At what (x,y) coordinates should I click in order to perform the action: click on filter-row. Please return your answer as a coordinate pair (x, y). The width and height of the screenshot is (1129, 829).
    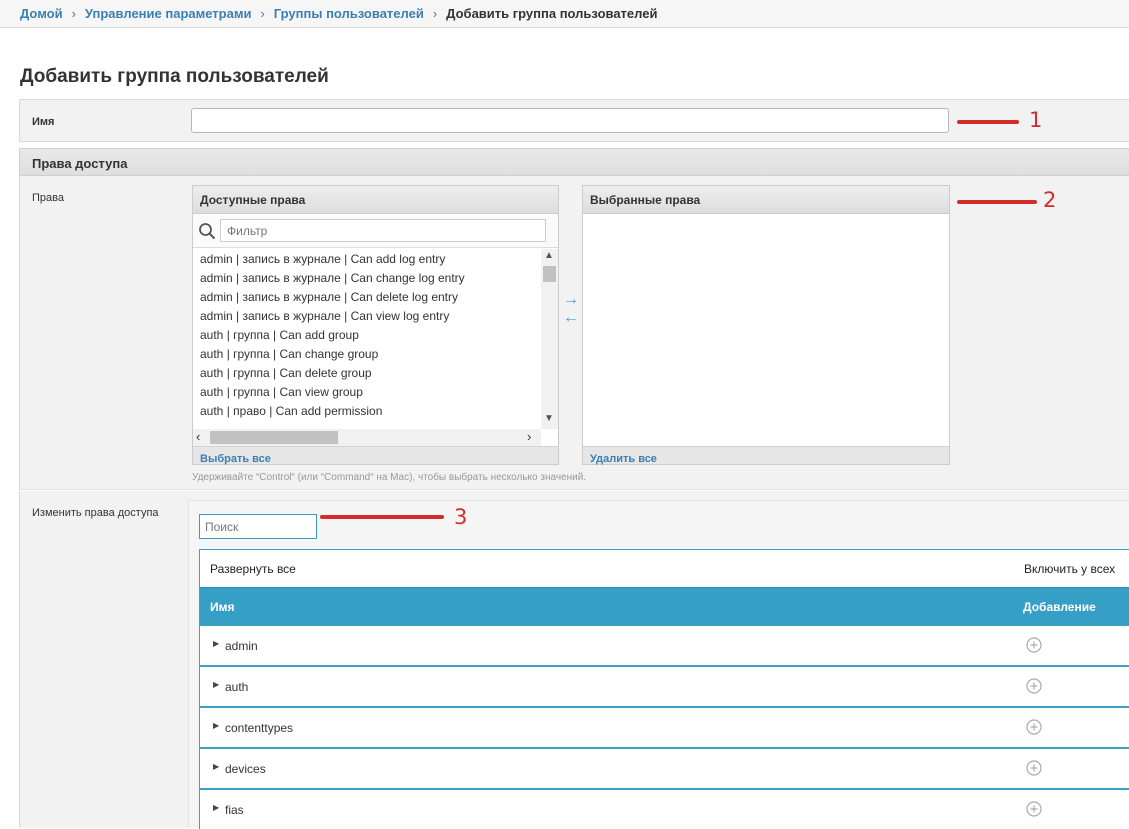
    Looking at the image, I should click on (375, 231).